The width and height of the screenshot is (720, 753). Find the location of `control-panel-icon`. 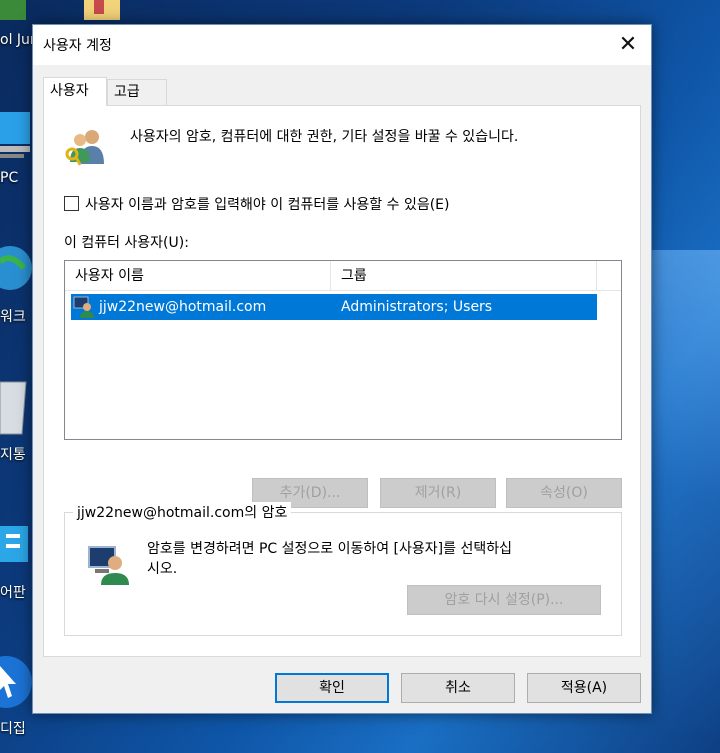

control-panel-icon is located at coordinates (16, 544).